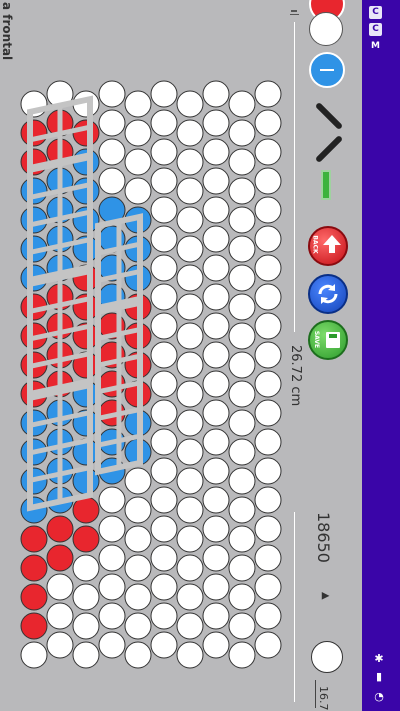 This screenshot has width=400, height=711. Describe the element at coordinates (326, 185) in the screenshot. I see `straight-connector-tool` at that location.